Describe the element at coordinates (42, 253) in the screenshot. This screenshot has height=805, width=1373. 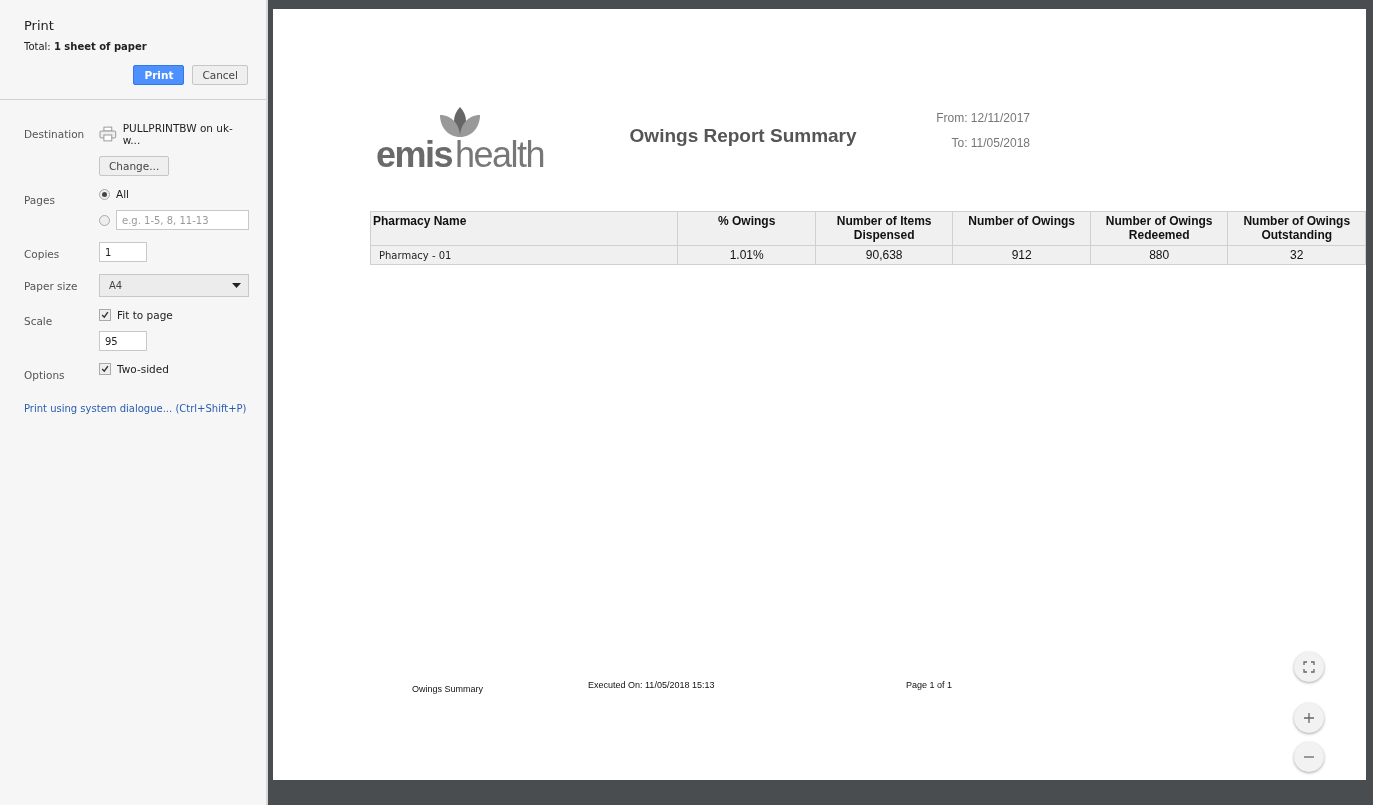
I see `setting-label: Copies` at that location.